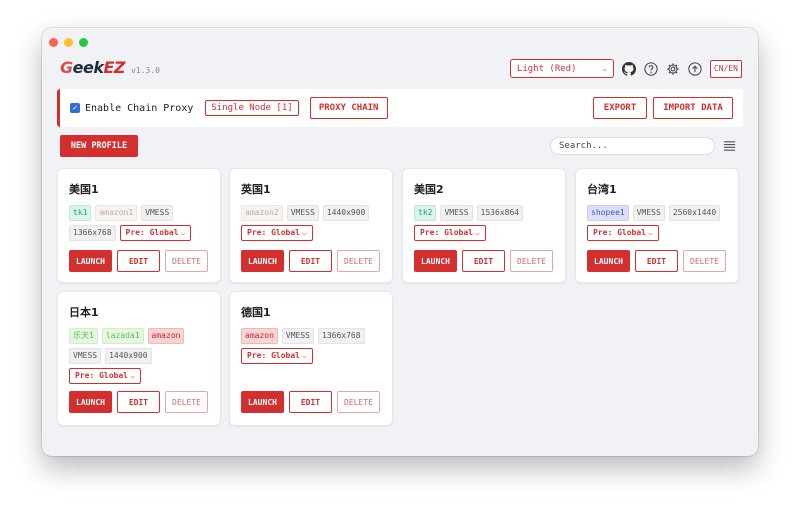 The width and height of the screenshot is (800, 512). Describe the element at coordinates (88, 67) in the screenshot. I see `logo-eek: eek` at that location.